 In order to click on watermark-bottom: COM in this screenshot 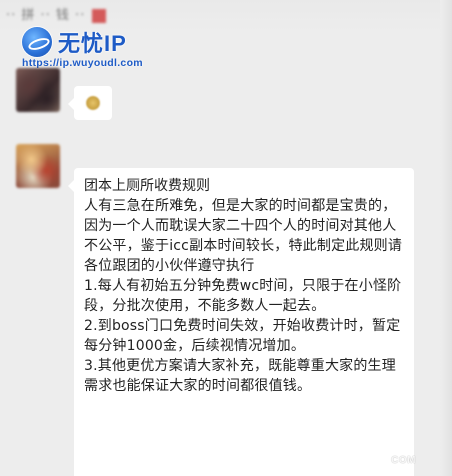, I will do `click(403, 460)`.